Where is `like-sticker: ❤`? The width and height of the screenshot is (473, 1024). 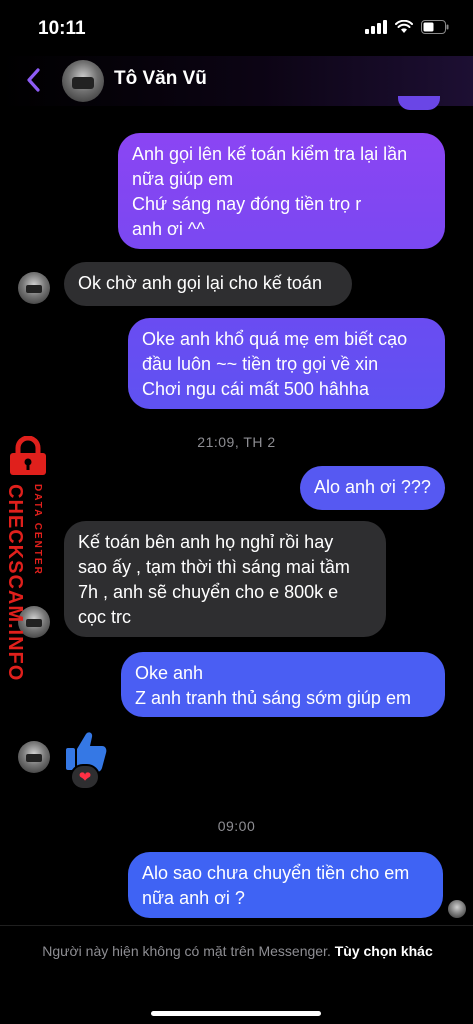
like-sticker: ❤ is located at coordinates (87, 761).